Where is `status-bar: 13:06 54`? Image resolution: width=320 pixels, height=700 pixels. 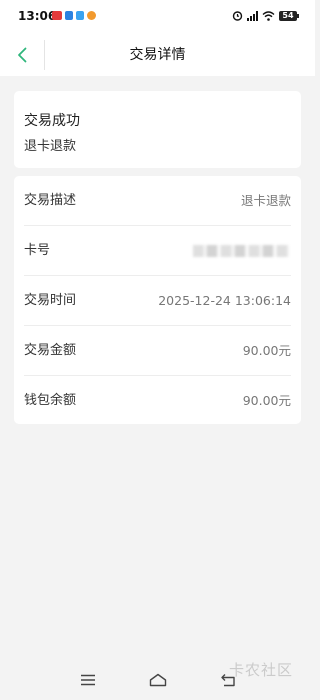 status-bar: 13:06 54 is located at coordinates (157, 17).